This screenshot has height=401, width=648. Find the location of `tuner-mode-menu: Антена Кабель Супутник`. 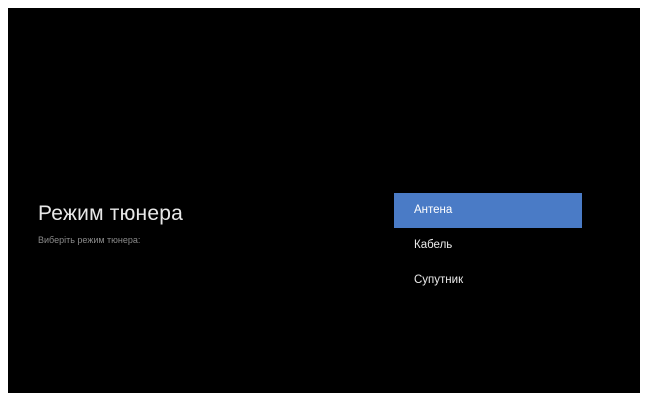

tuner-mode-menu: Антена Кабель Супутник is located at coordinates (488, 245).